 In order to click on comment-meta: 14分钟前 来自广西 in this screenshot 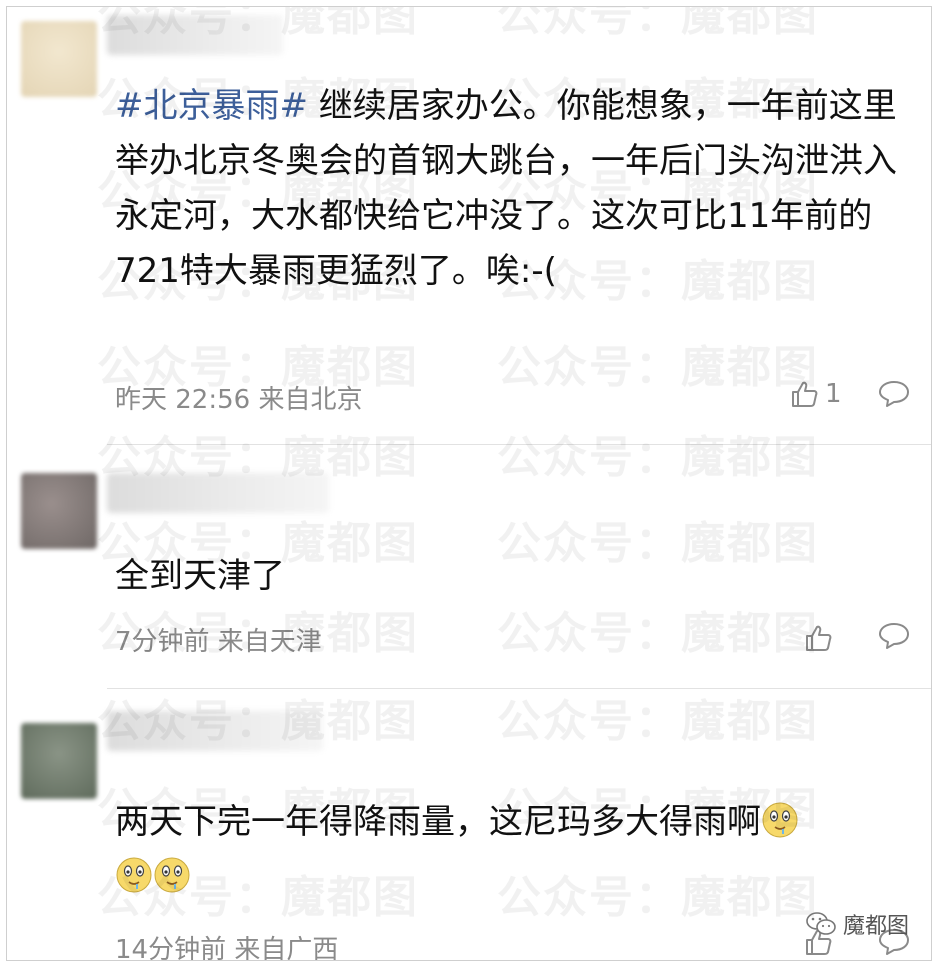, I will do `click(227, 948)`.